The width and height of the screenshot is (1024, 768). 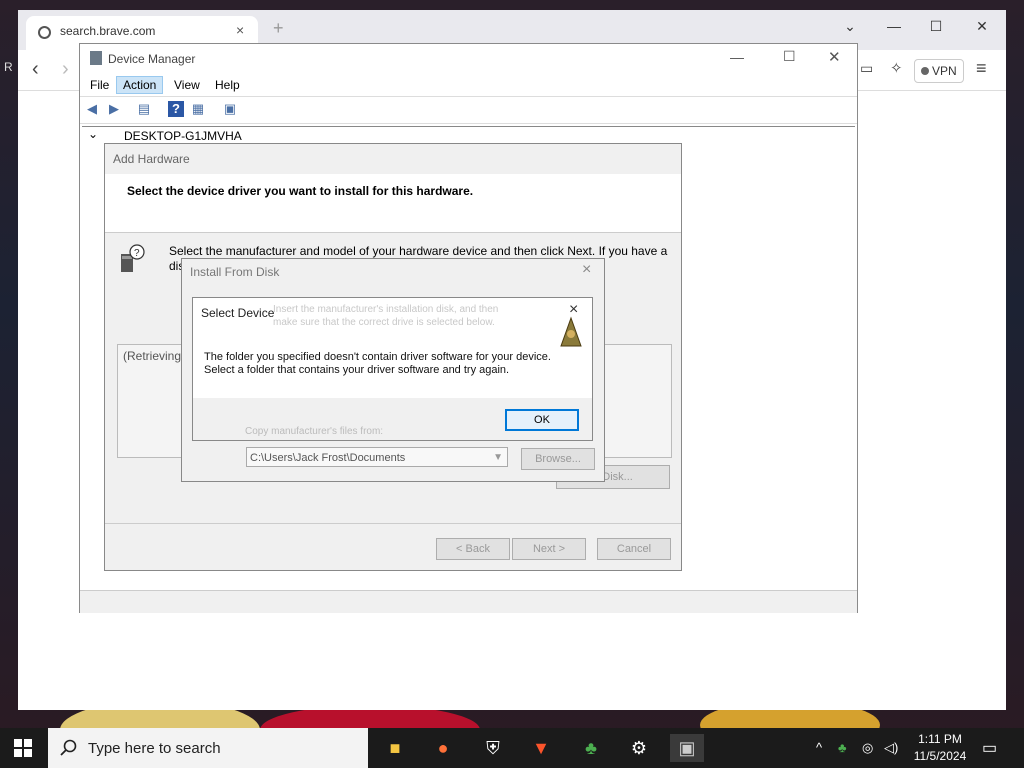 What do you see at coordinates (65, 69) in the screenshot?
I see `forward-arrow-icon: ›` at bounding box center [65, 69].